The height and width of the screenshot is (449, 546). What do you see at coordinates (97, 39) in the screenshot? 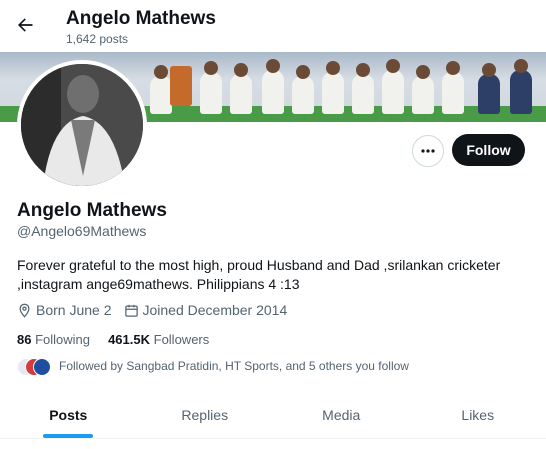
I see `header-posts-count: 1,642 posts` at bounding box center [97, 39].